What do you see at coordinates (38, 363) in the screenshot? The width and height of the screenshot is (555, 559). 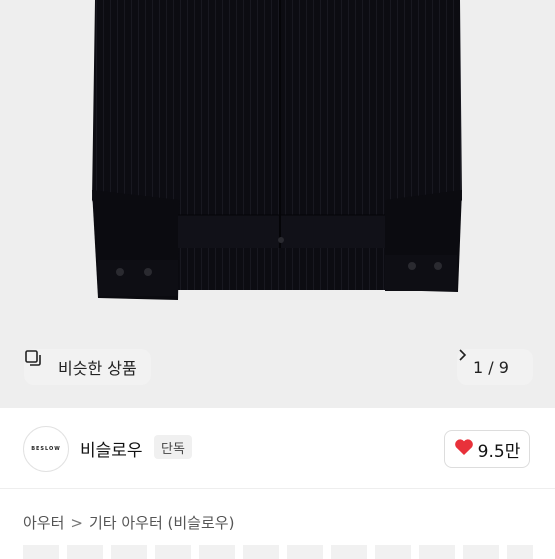 I see `copy-icon` at bounding box center [38, 363].